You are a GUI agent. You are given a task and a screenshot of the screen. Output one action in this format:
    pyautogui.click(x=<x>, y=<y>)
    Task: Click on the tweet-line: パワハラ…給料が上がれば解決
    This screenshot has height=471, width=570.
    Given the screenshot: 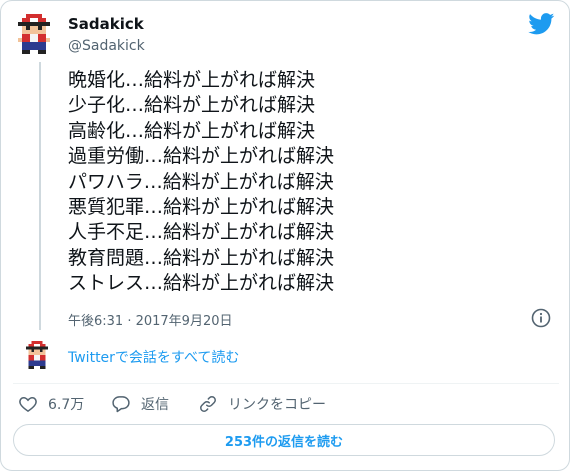 What is the action you would take?
    pyautogui.click(x=201, y=181)
    